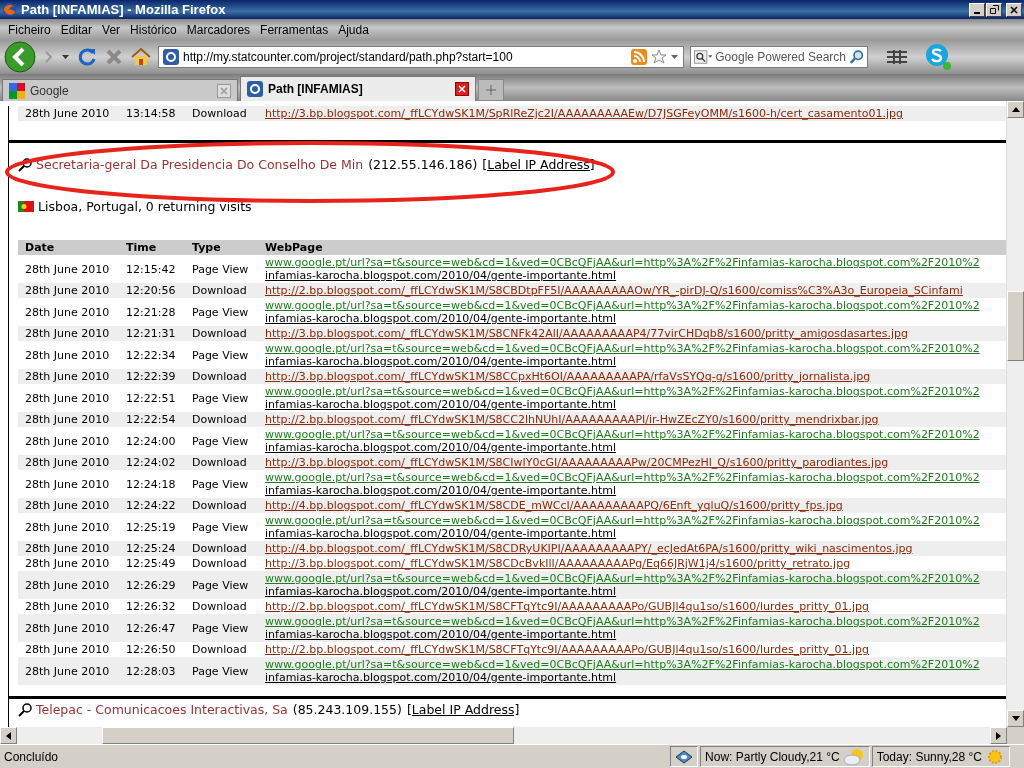  I want to click on menu-item: Histórico, so click(153, 29).